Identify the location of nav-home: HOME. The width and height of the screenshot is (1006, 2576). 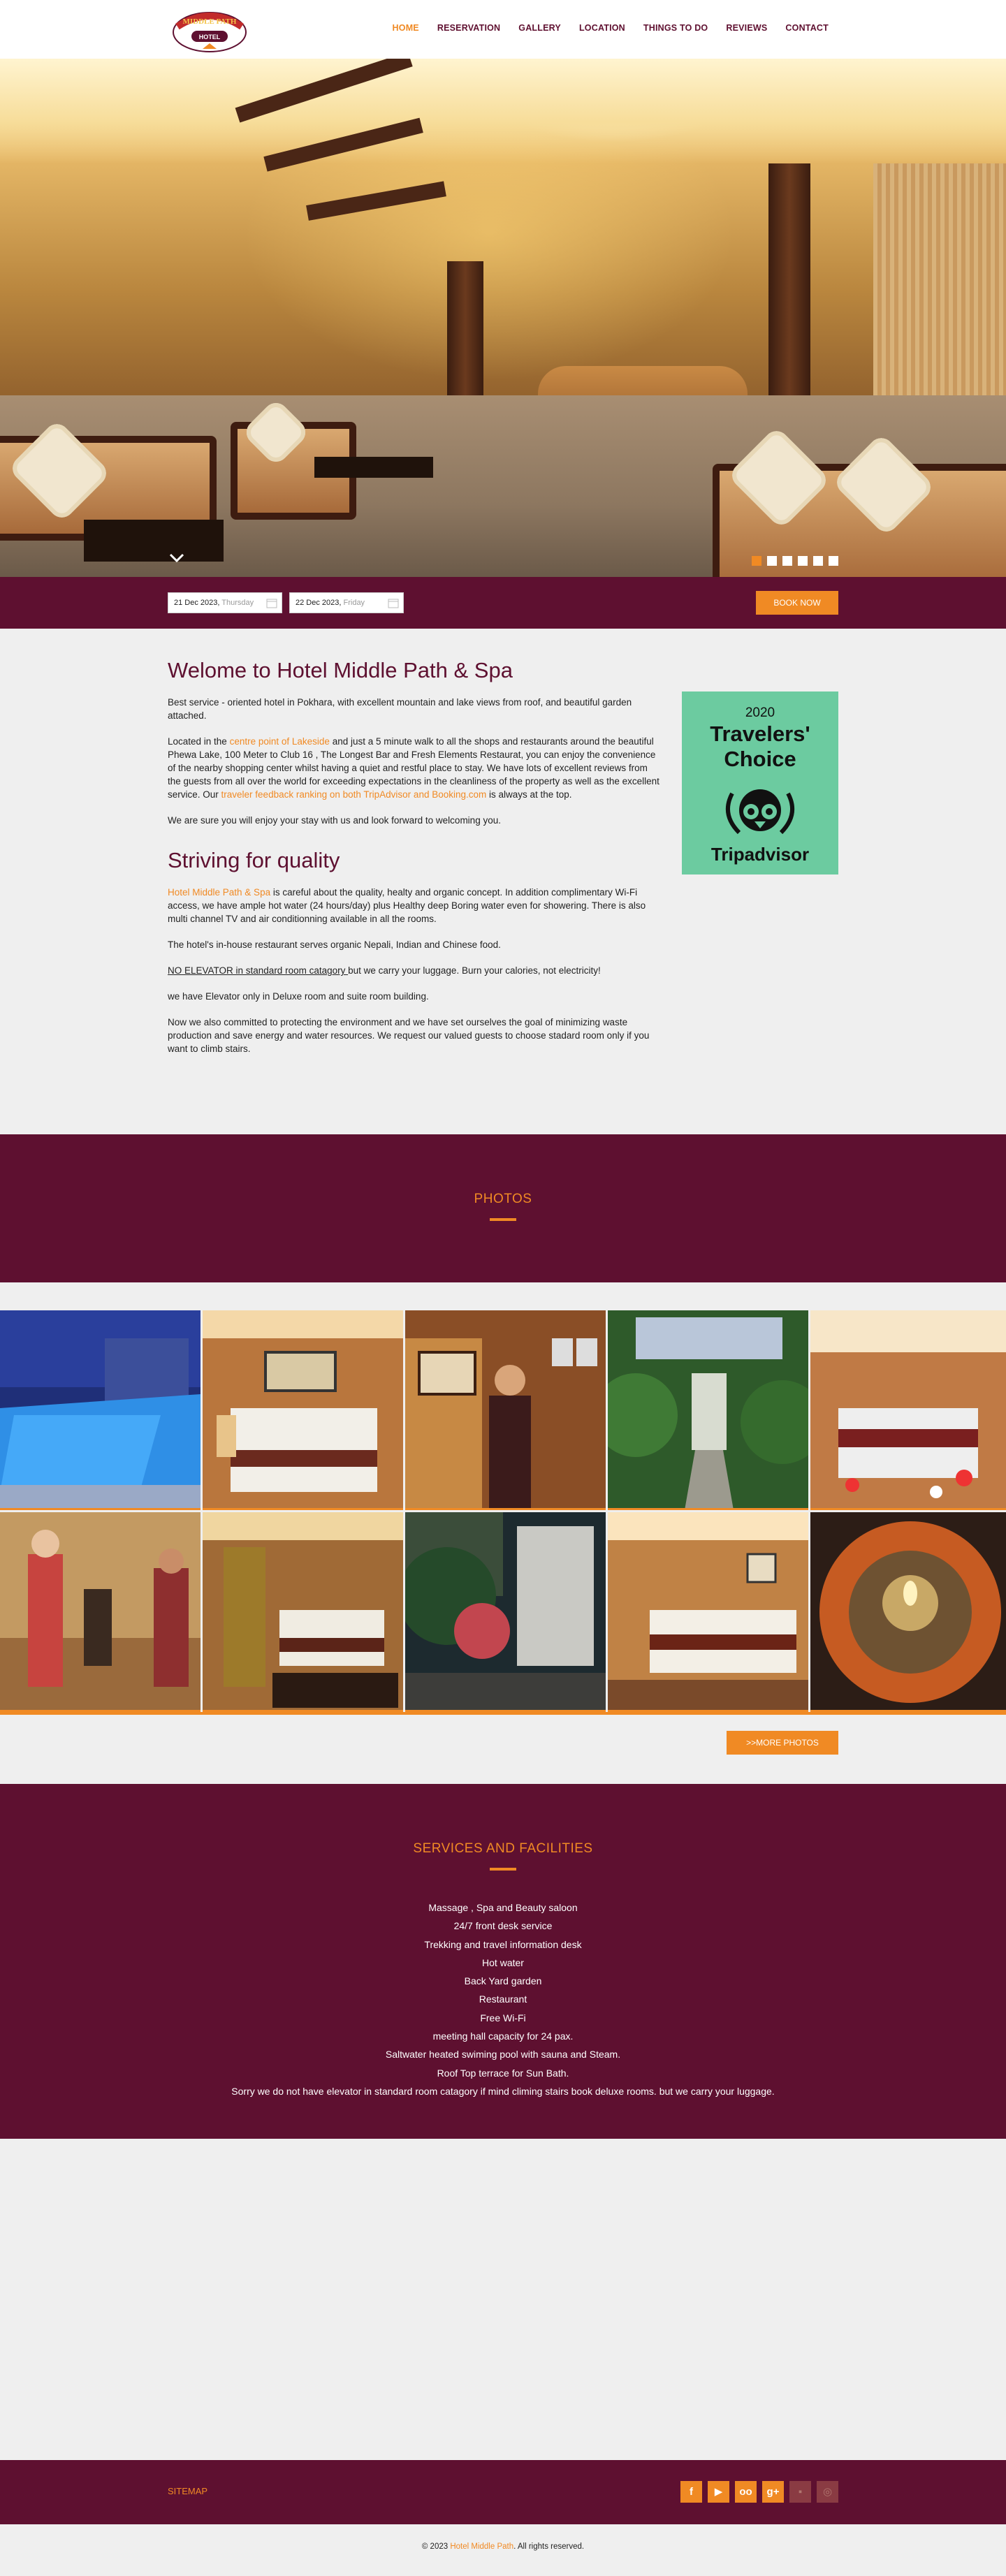
(406, 28).